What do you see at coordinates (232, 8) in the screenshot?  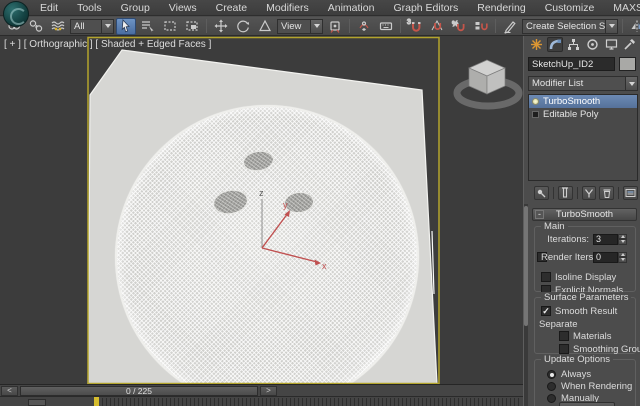 I see `menu-item-create: Create` at bounding box center [232, 8].